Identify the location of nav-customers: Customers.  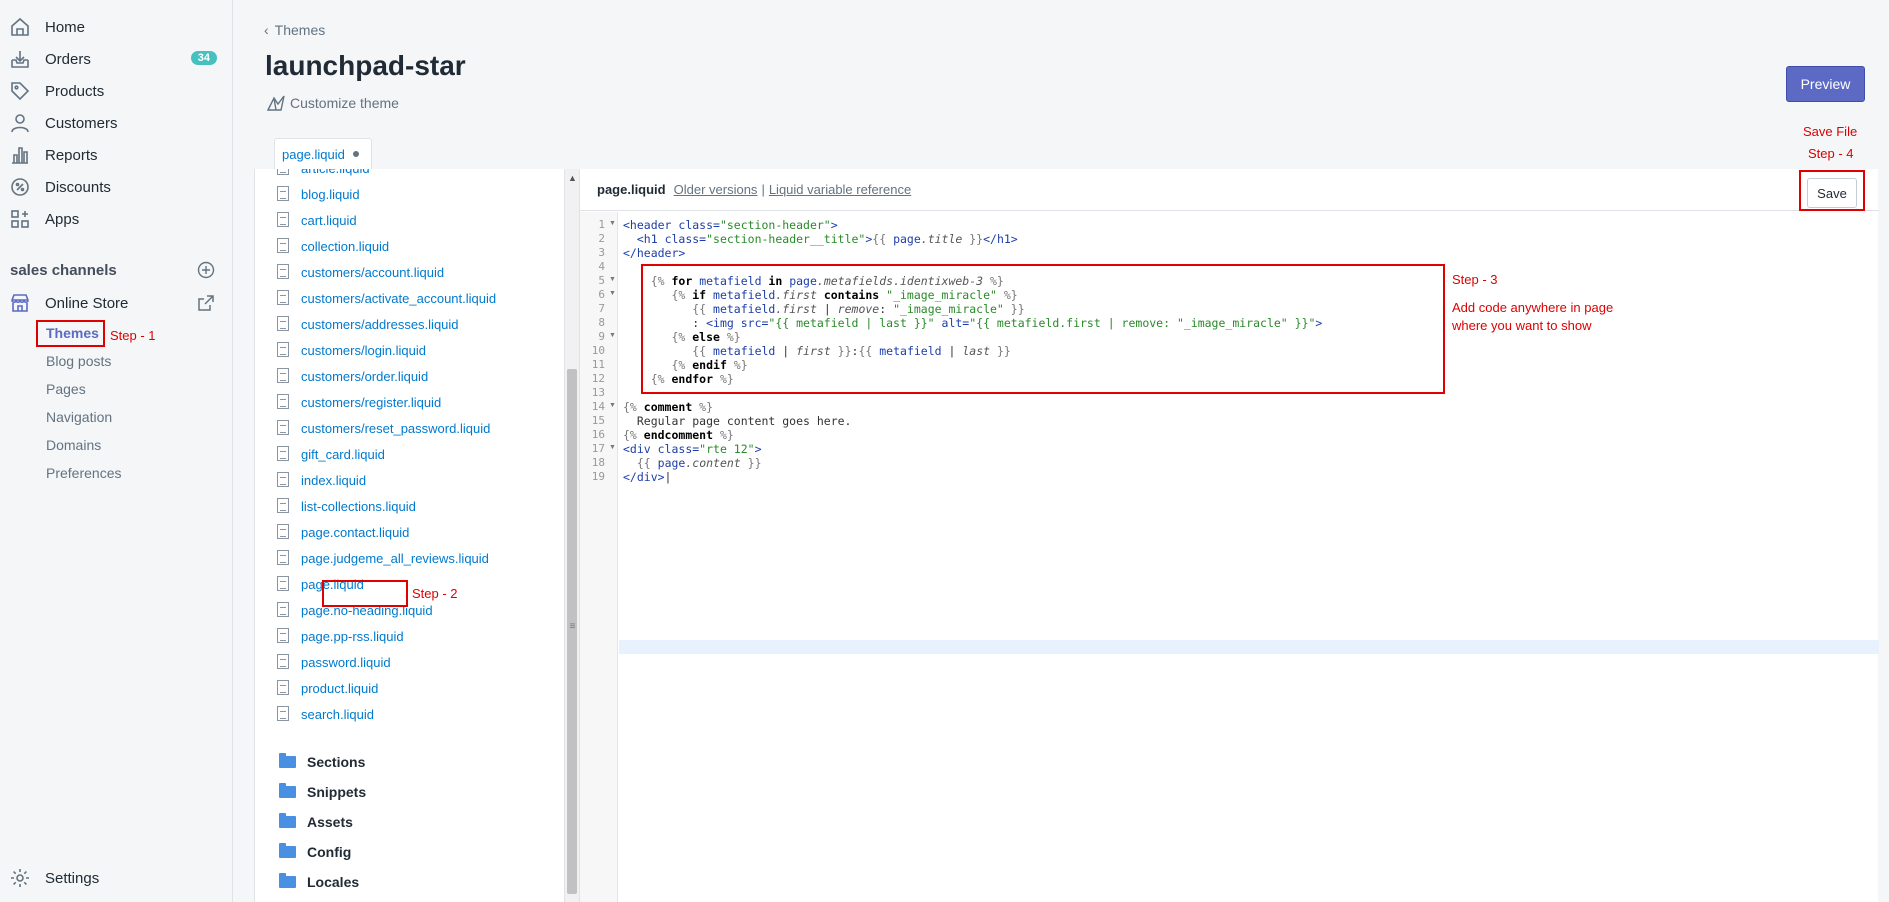
(116, 123).